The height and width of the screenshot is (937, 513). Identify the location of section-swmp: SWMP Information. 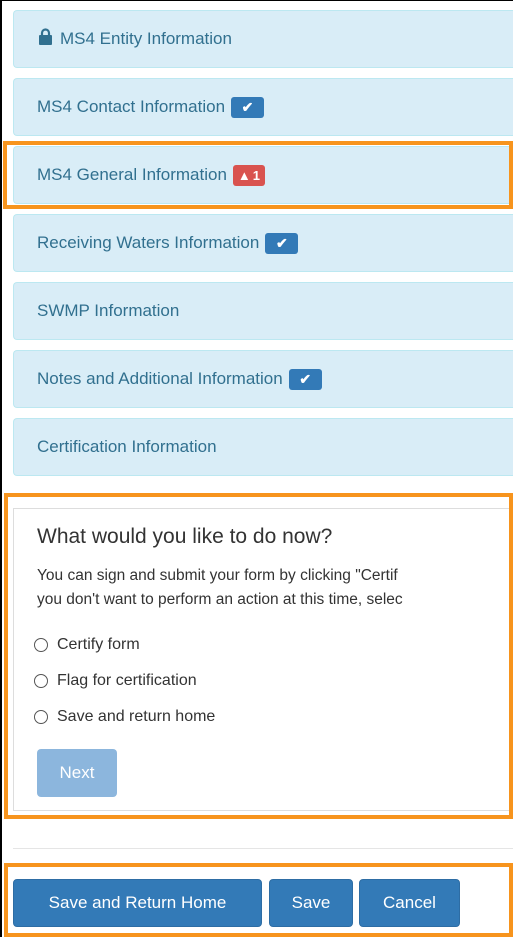
(263, 311).